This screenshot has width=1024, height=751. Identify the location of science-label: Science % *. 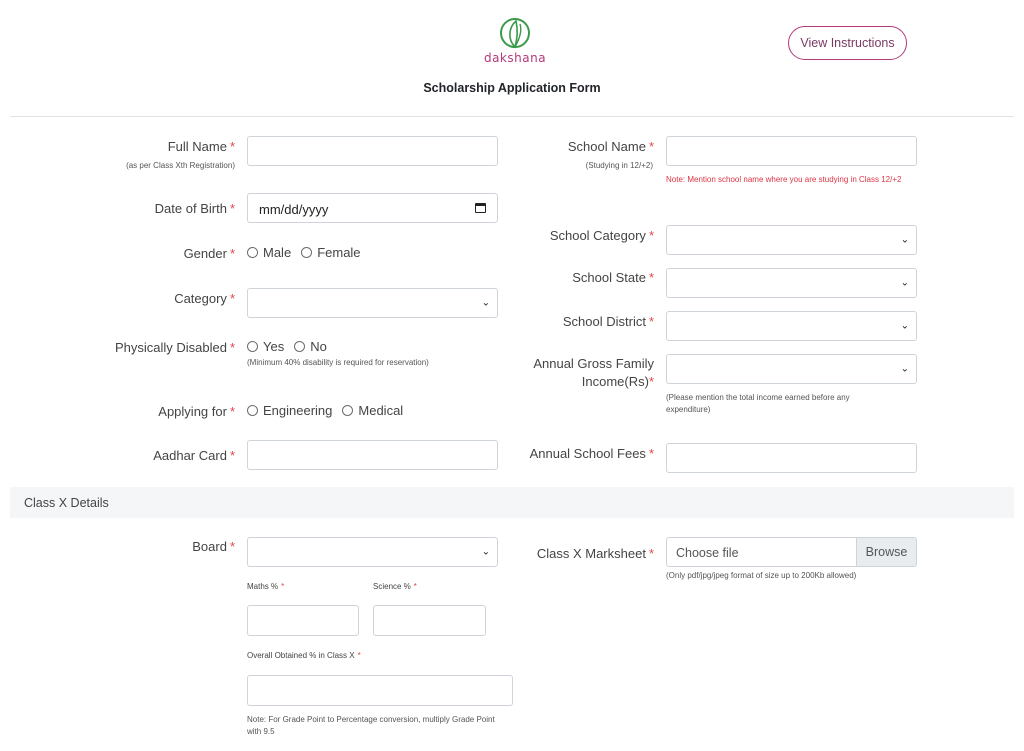
(395, 587).